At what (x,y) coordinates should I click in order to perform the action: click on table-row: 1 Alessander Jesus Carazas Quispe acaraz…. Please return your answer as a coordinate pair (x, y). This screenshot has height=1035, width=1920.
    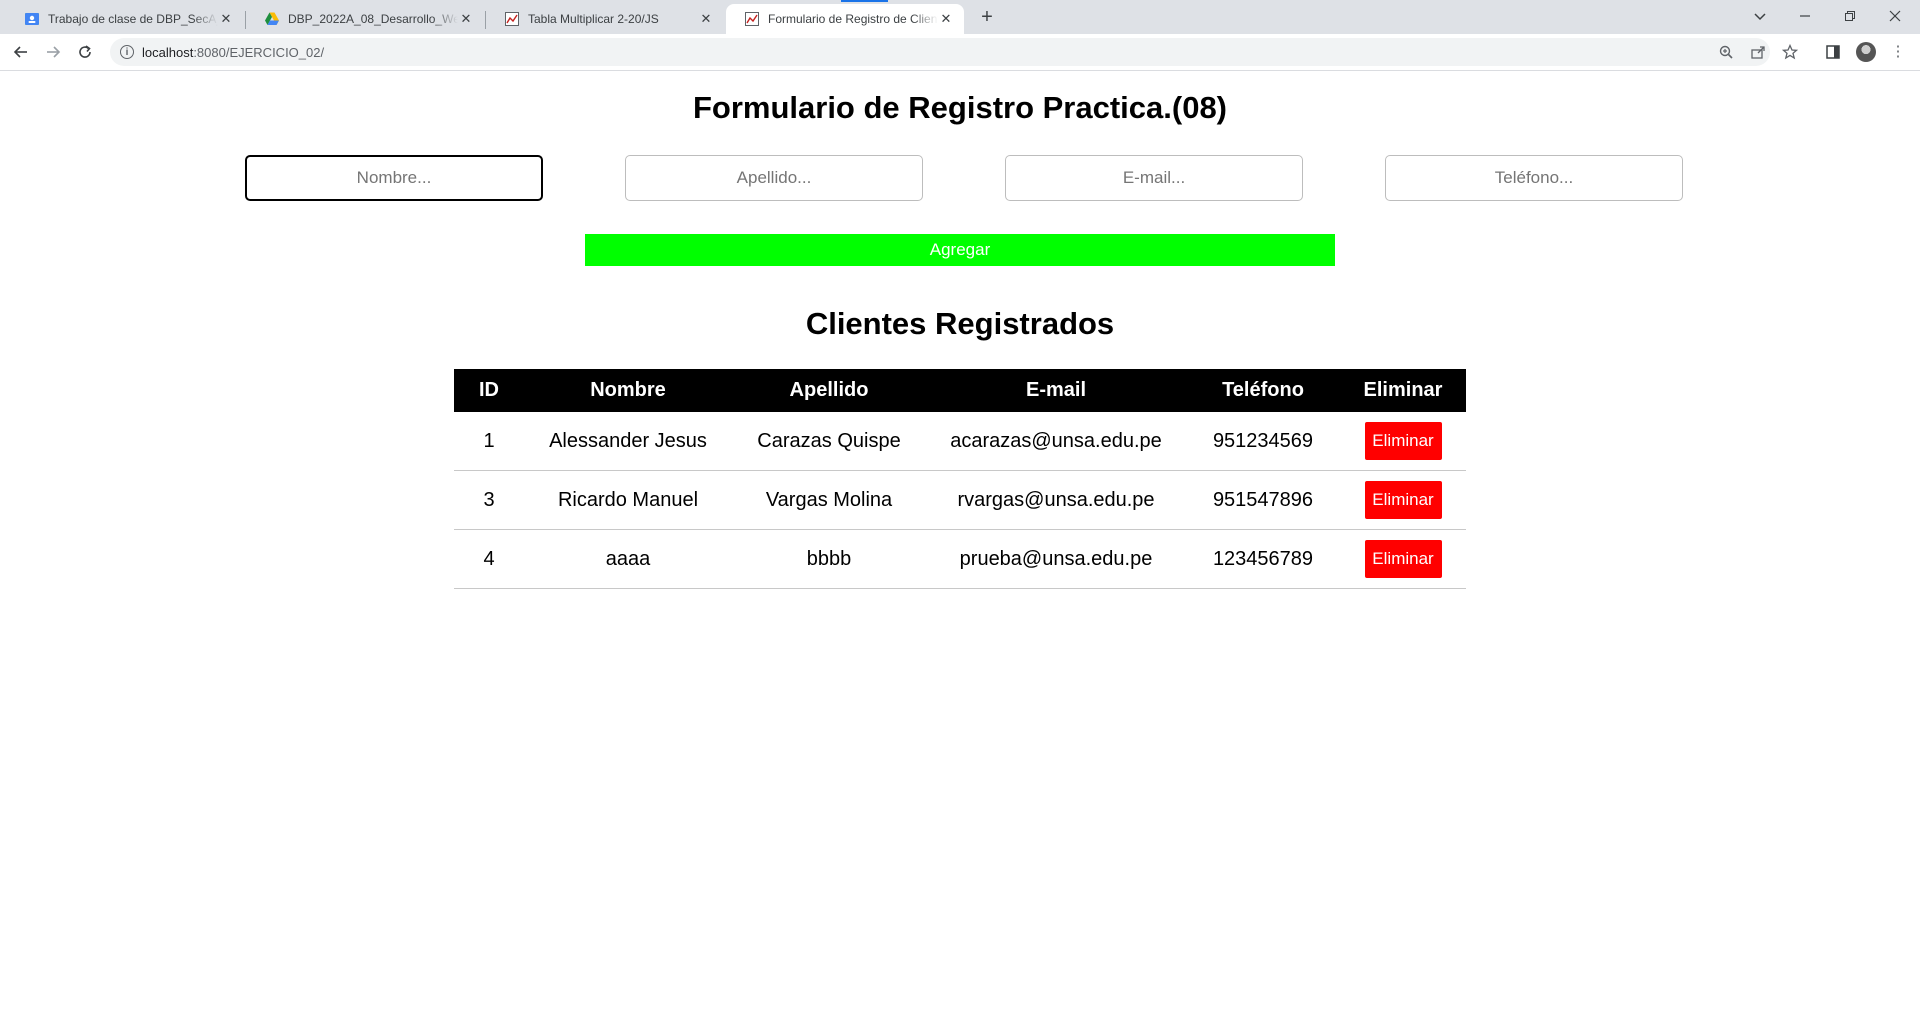
    Looking at the image, I should click on (960, 441).